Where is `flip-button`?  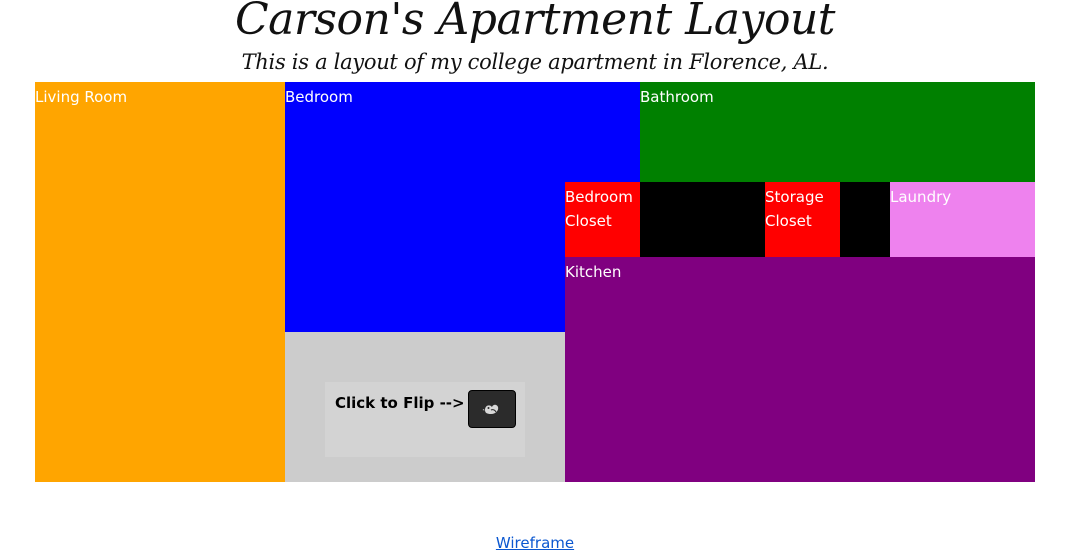 flip-button is located at coordinates (492, 409).